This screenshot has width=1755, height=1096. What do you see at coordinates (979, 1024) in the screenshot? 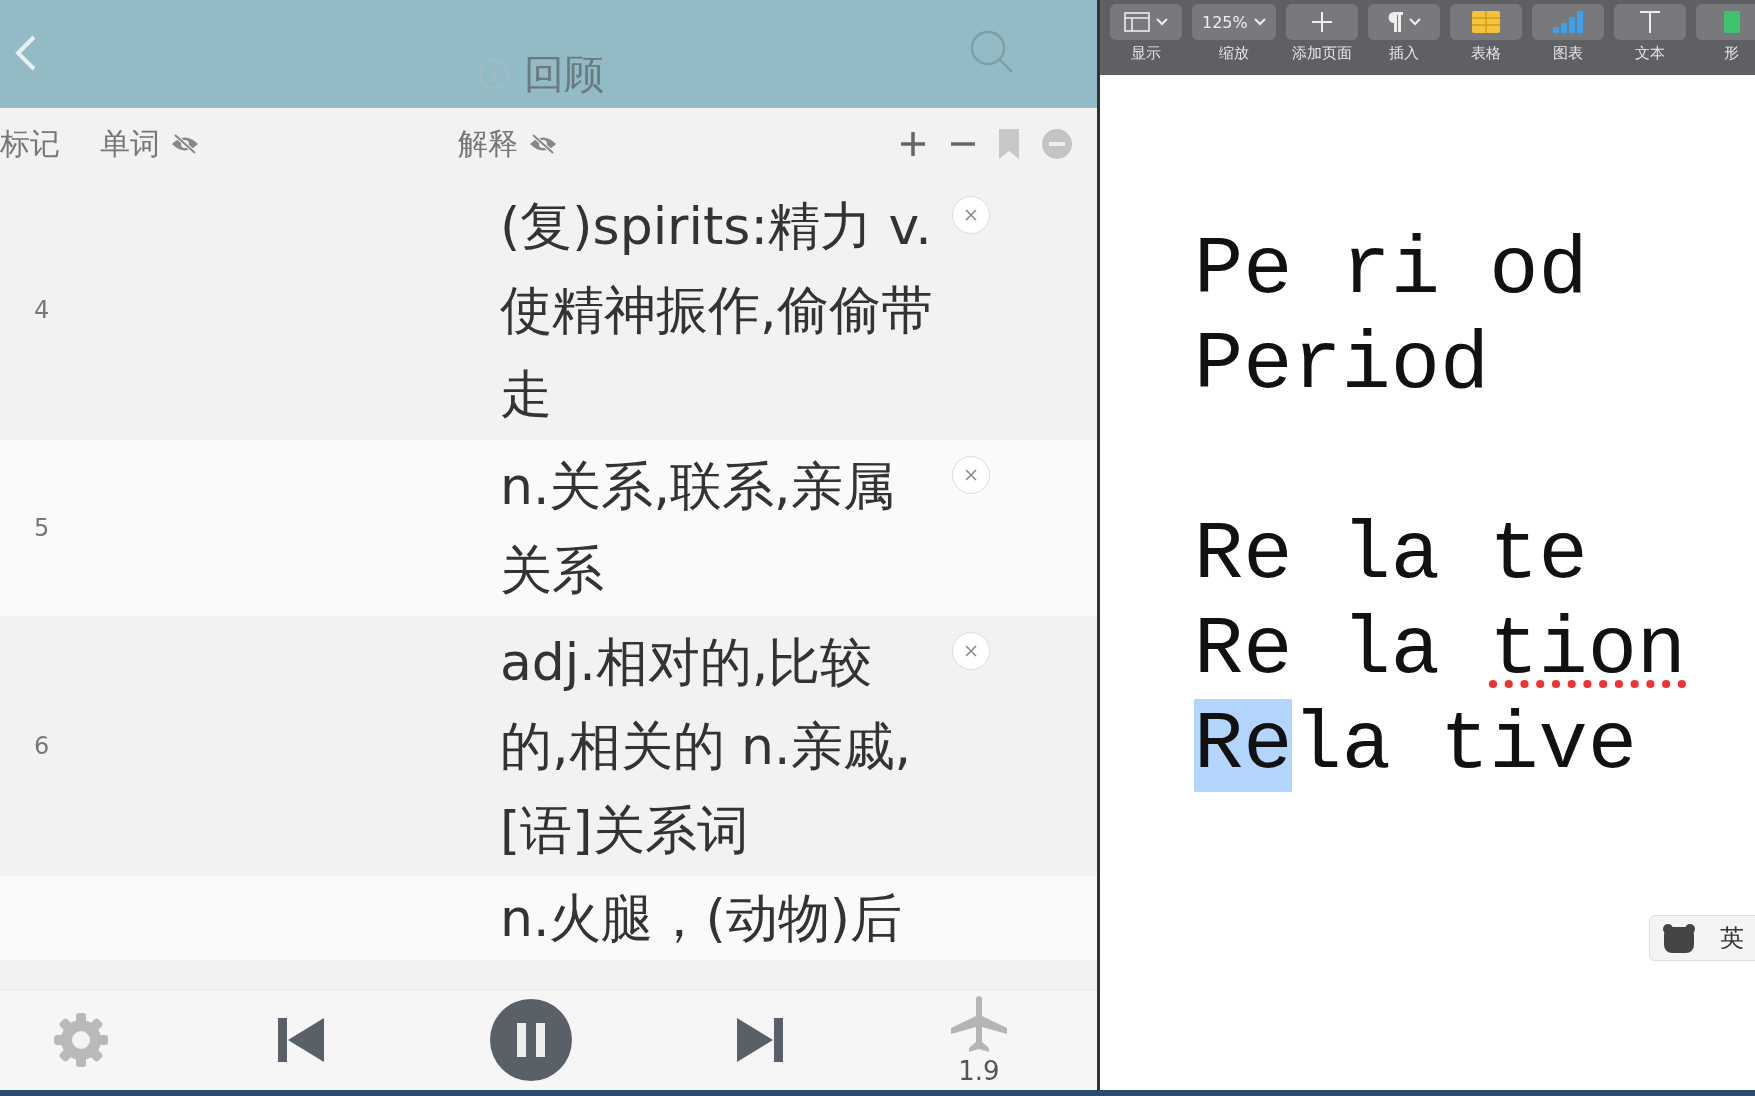
I see `airplane-icon` at bounding box center [979, 1024].